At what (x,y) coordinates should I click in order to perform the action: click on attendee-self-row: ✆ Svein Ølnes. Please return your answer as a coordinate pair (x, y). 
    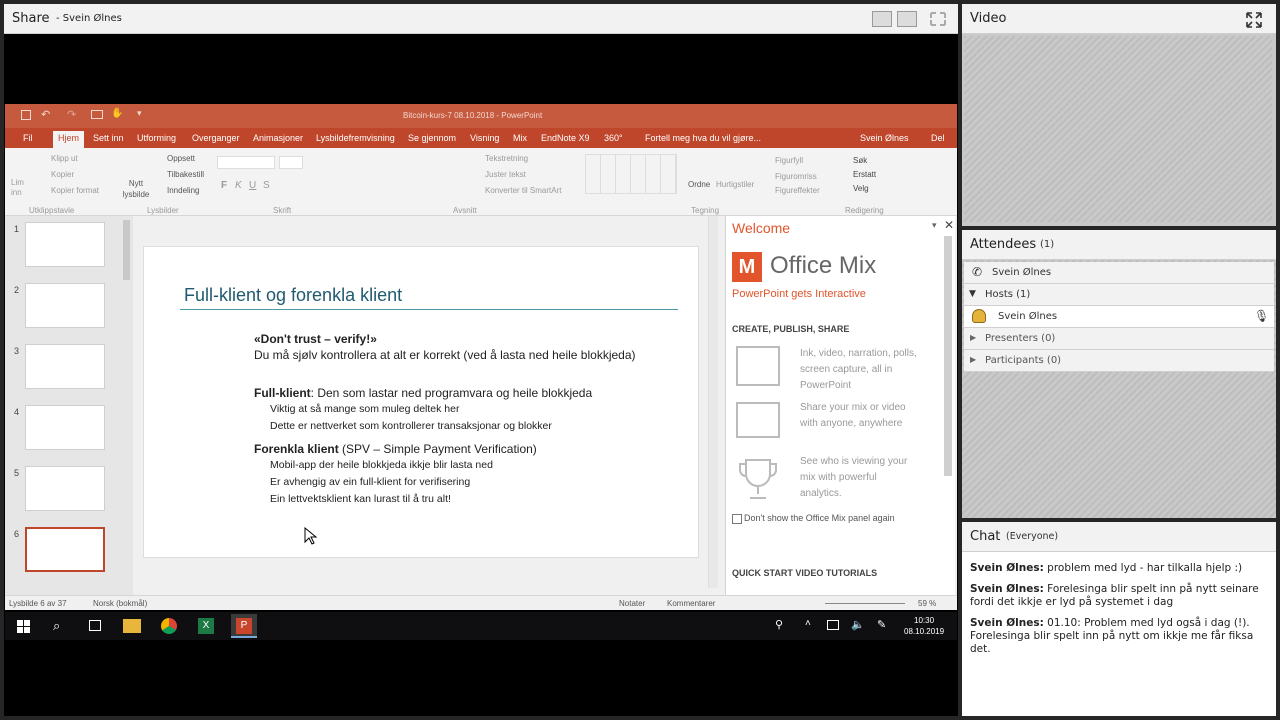
    Looking at the image, I should click on (1119, 273).